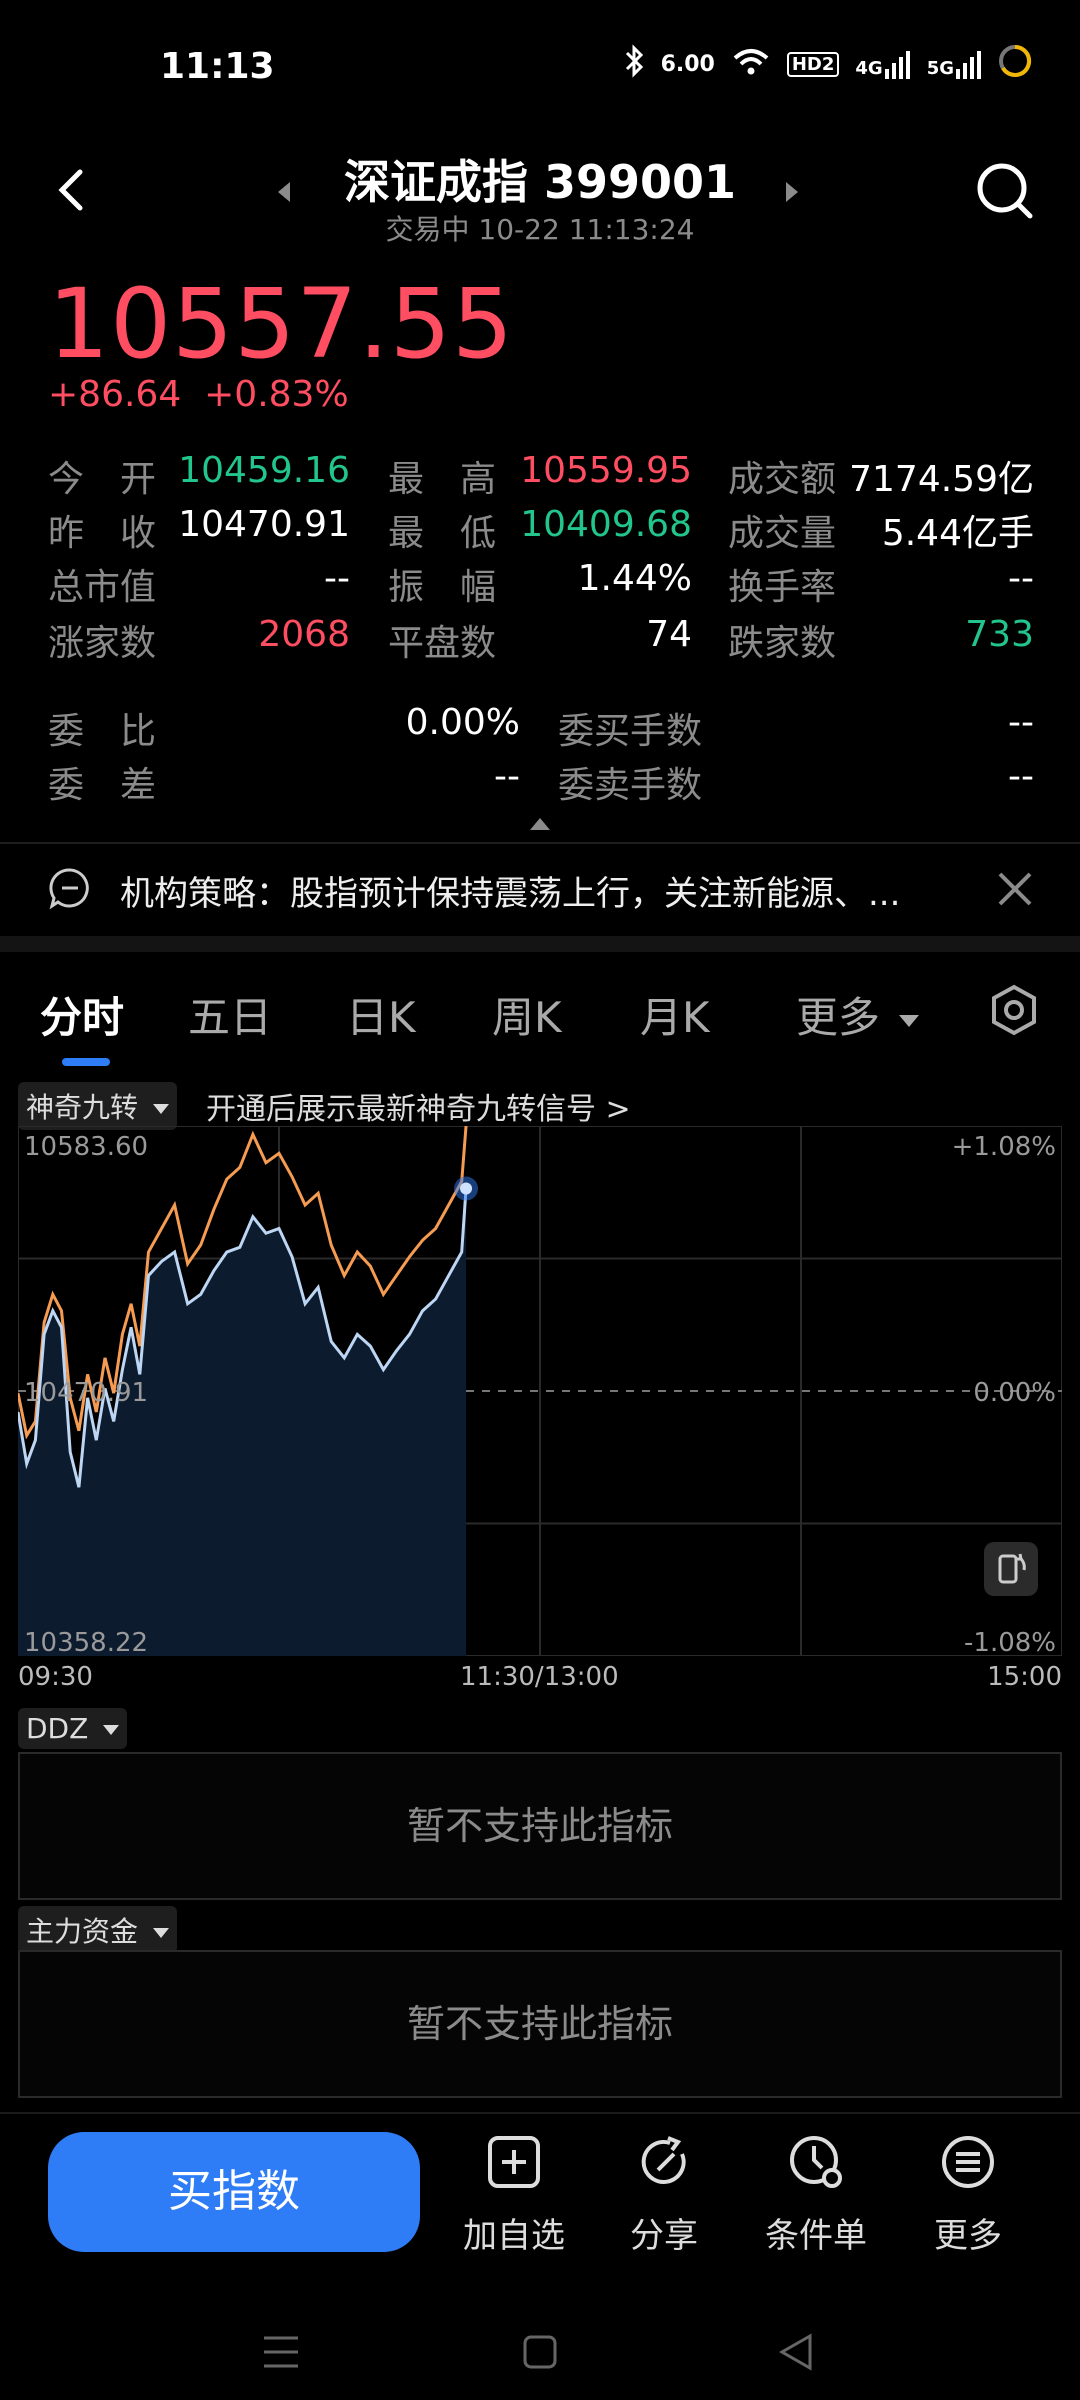  I want to click on tab-daily-k: 日K, so click(381, 1014).